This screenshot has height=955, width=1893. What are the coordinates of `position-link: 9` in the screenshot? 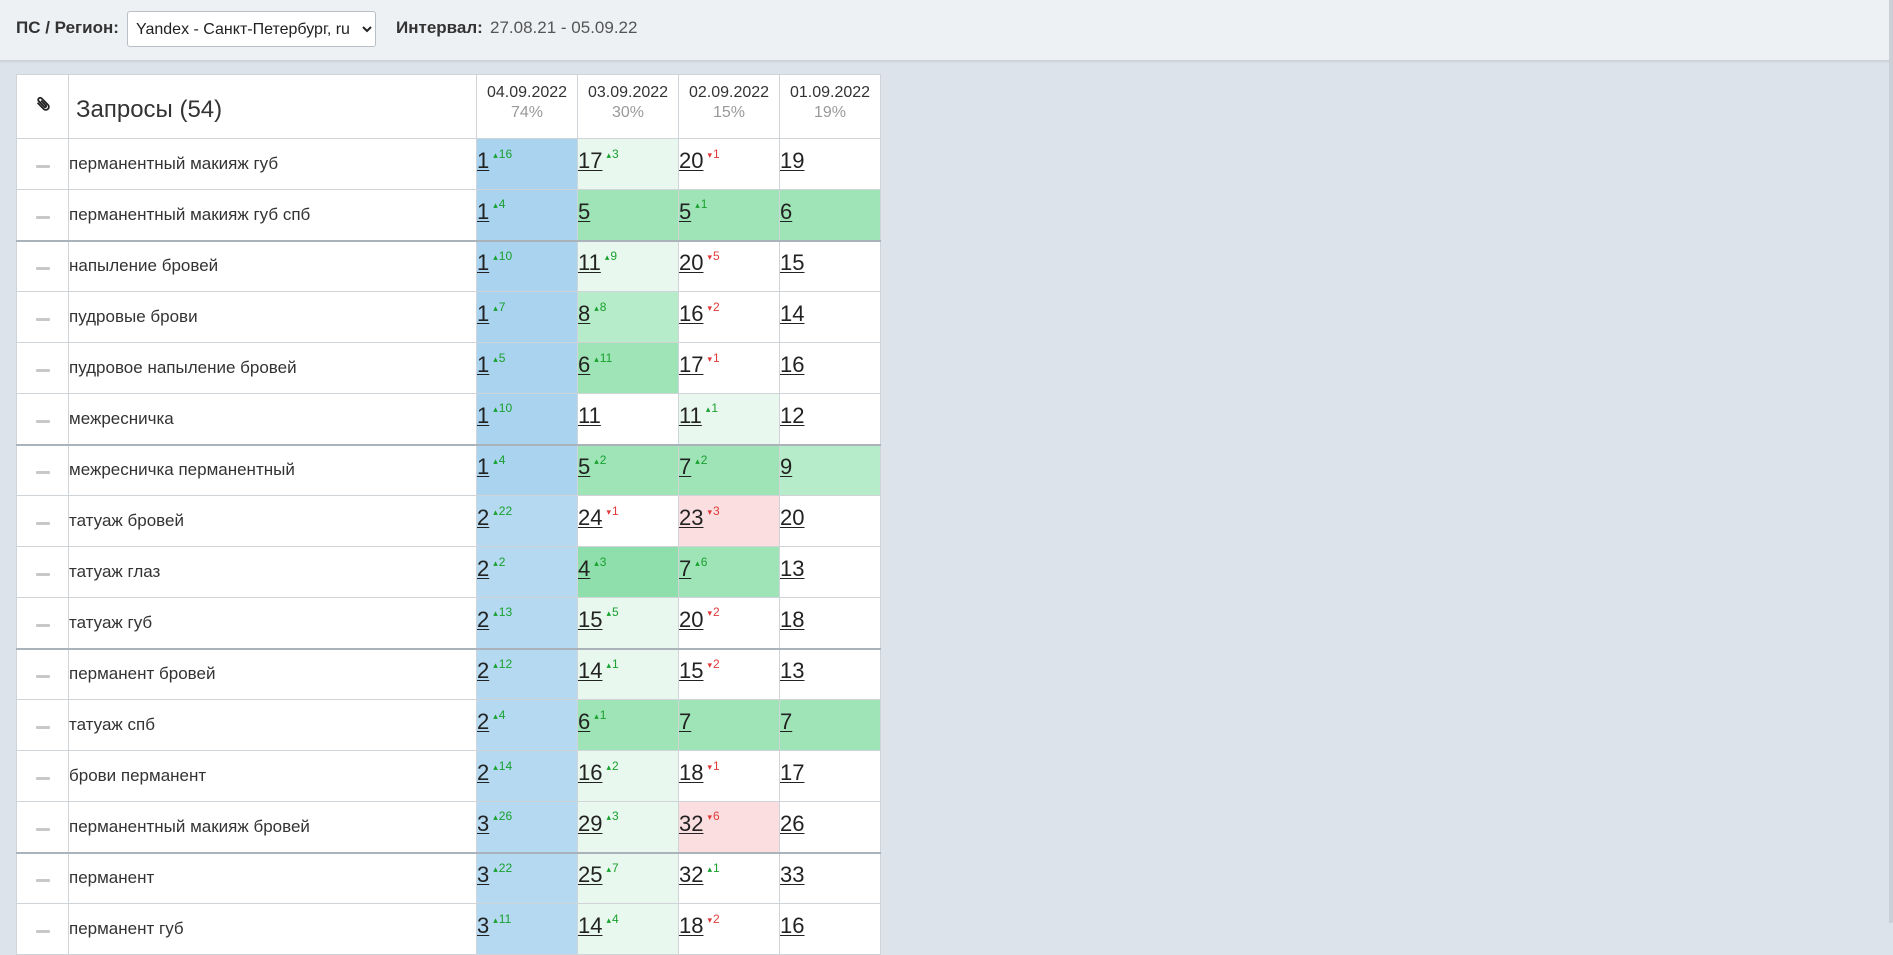 It's located at (786, 466).